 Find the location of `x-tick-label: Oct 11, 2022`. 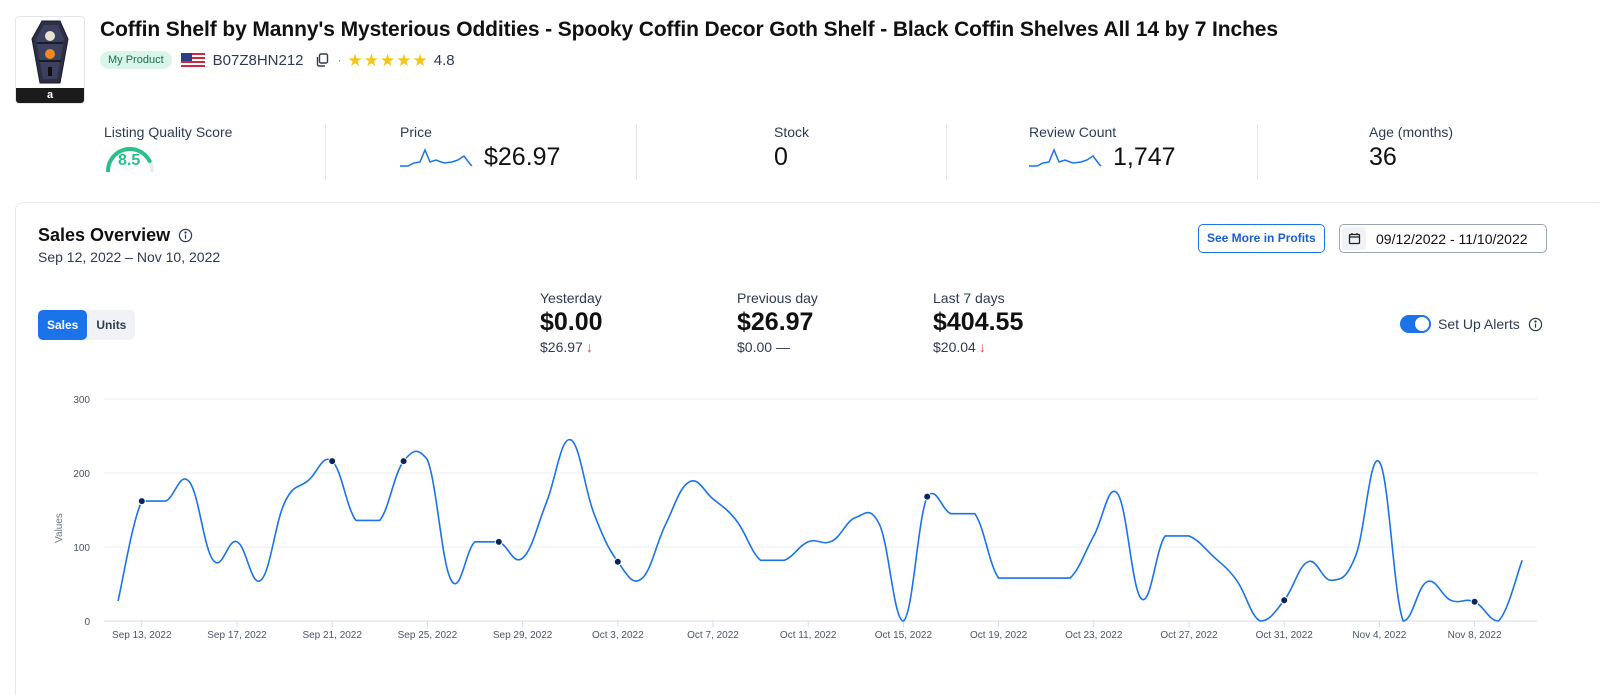

x-tick-label: Oct 11, 2022 is located at coordinates (808, 635).